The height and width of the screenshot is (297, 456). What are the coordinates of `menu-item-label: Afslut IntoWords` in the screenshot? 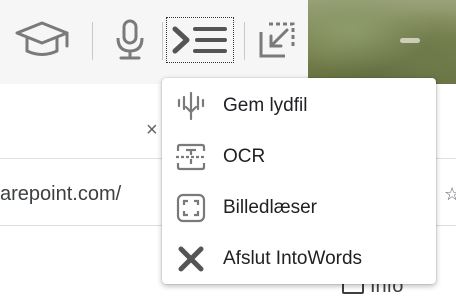 It's located at (293, 258).